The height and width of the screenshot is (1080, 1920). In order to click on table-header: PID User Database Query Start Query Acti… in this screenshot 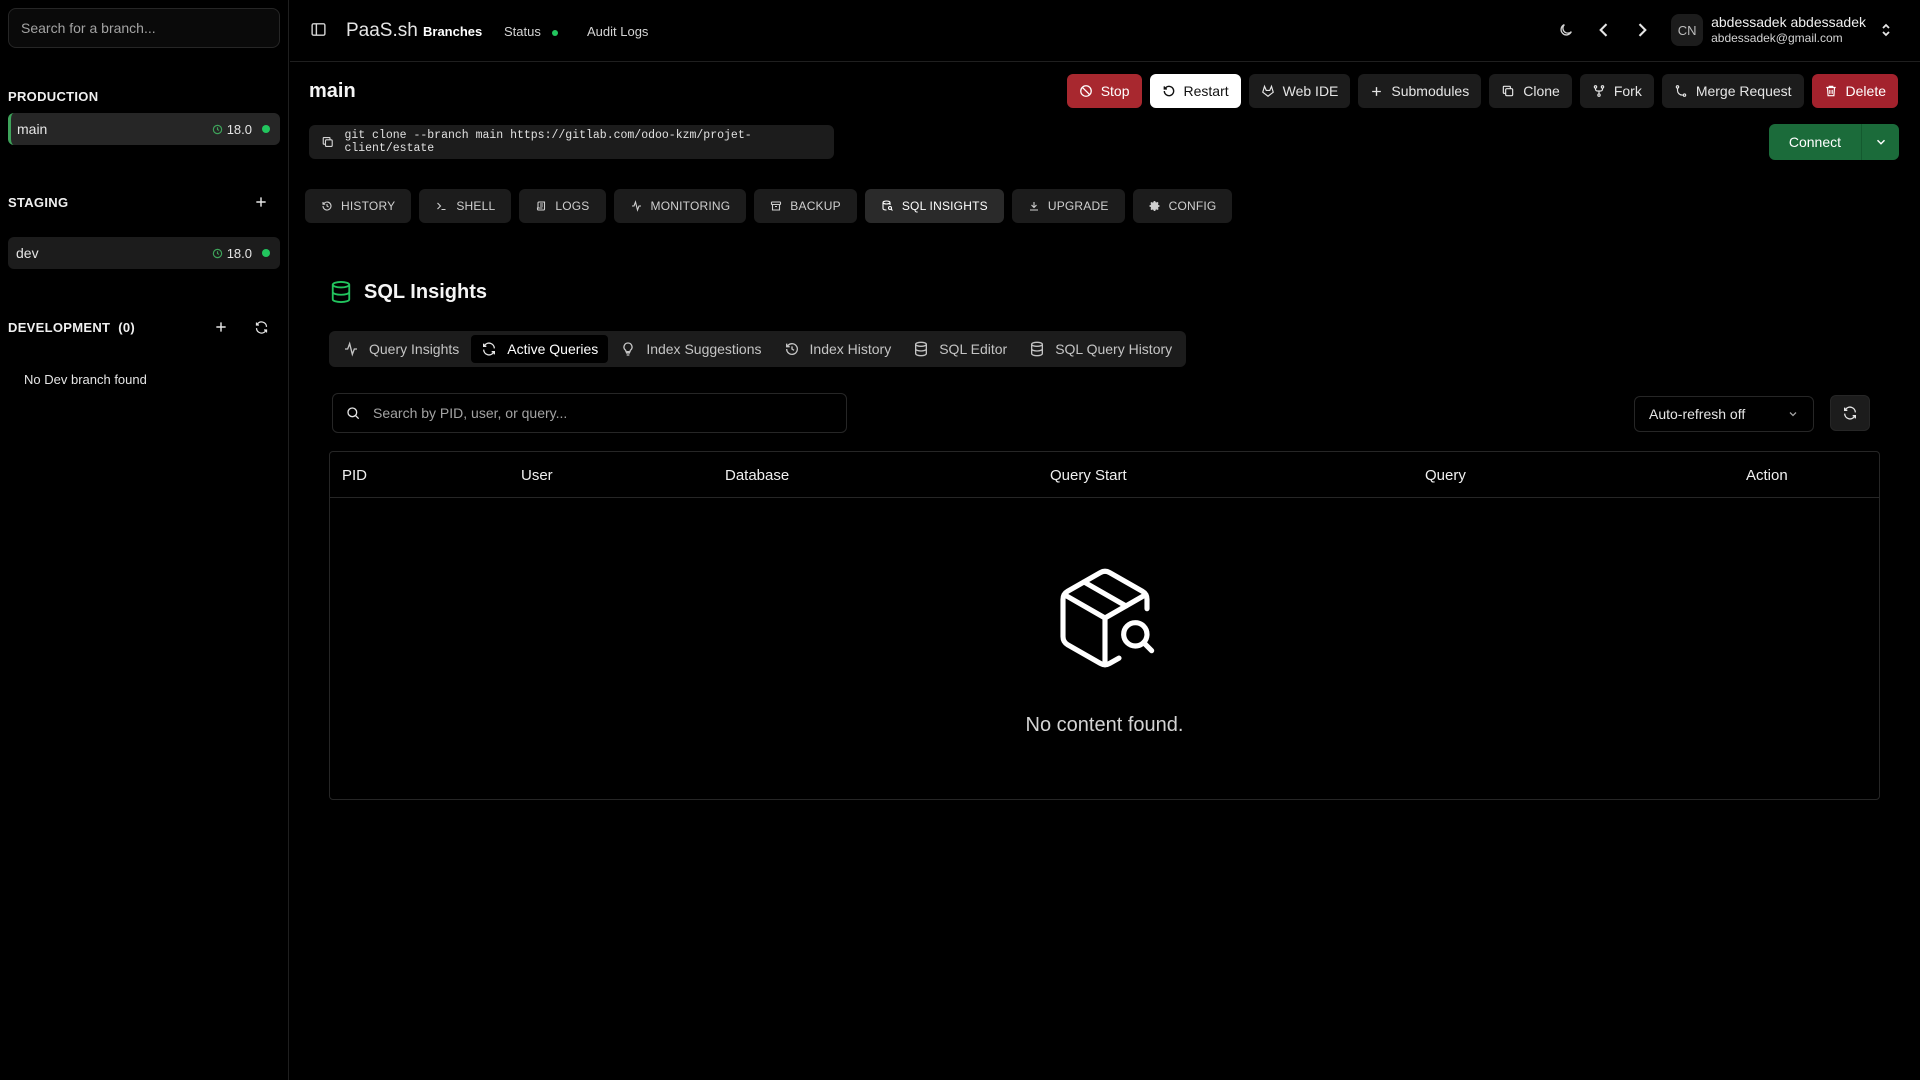, I will do `click(1104, 475)`.